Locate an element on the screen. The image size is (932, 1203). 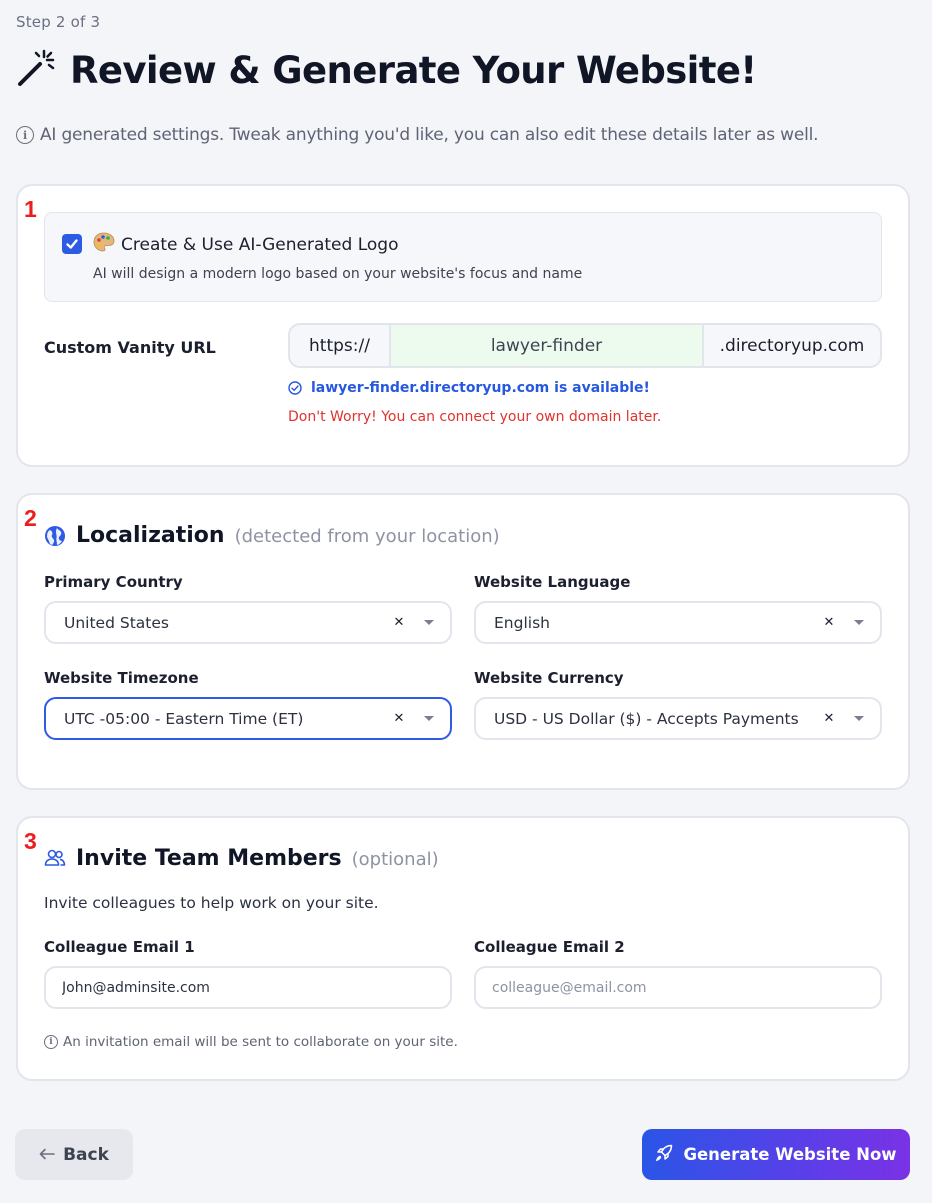
url-prefix: https:// is located at coordinates (340, 345).